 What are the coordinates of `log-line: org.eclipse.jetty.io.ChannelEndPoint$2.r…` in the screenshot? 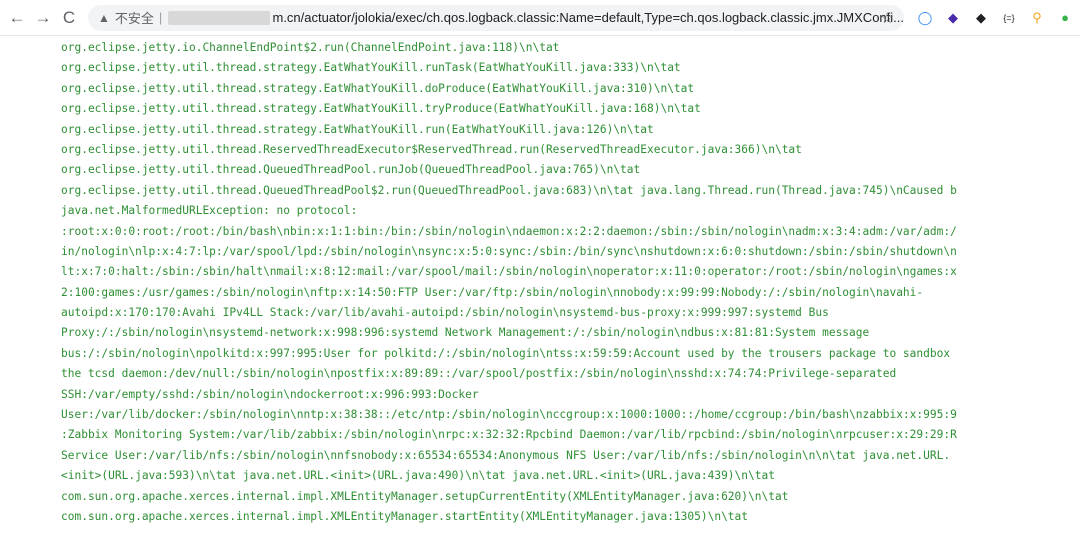 It's located at (310, 47).